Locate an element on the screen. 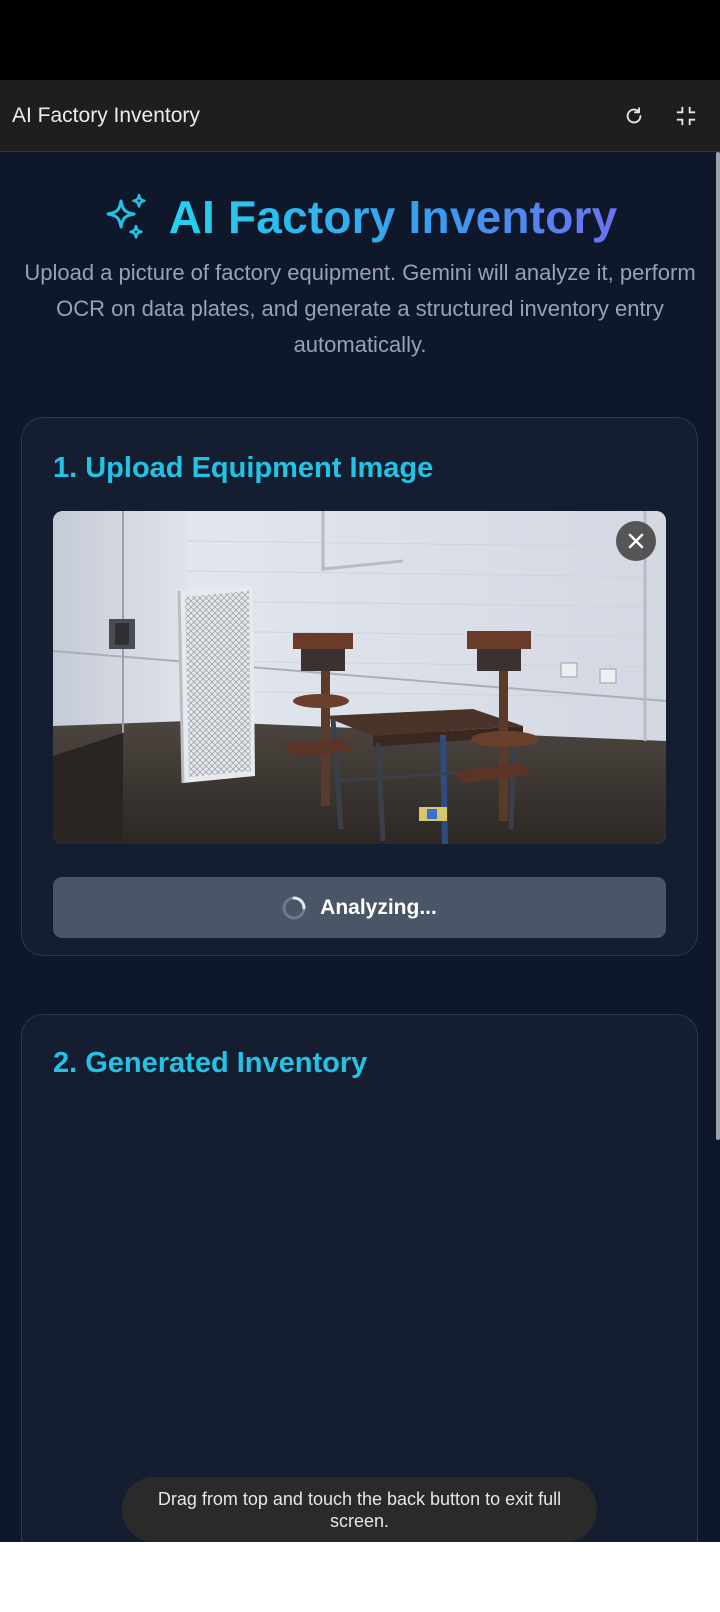  reload-icon is located at coordinates (634, 114).